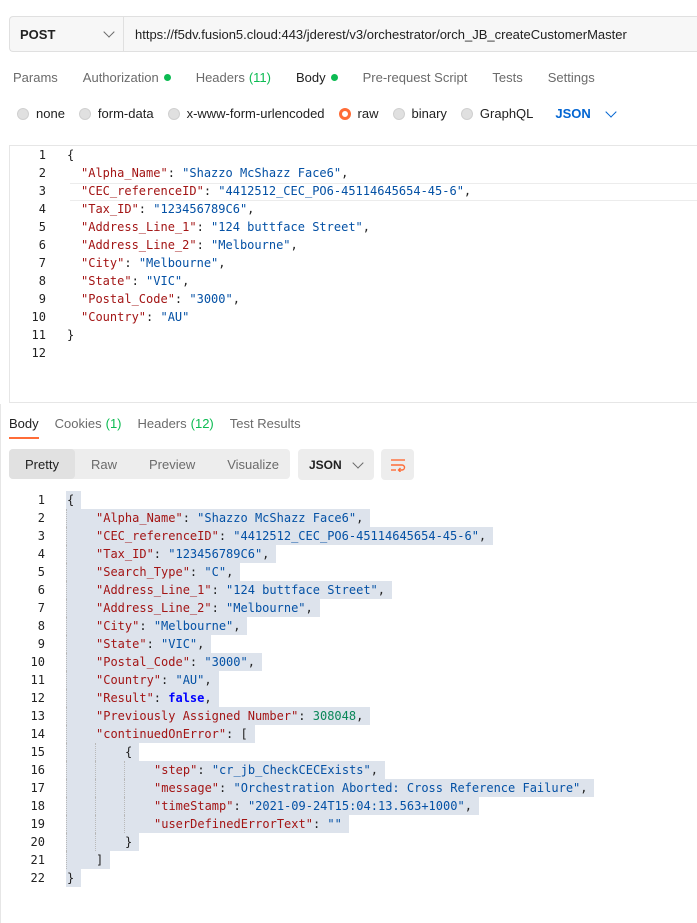 Image resolution: width=697 pixels, height=923 pixels. What do you see at coordinates (571, 77) in the screenshot?
I see `tab-settings: Settings` at bounding box center [571, 77].